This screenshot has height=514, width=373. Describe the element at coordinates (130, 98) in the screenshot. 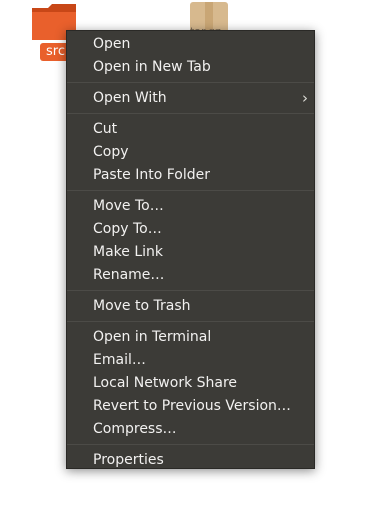

I see `menu-item-label: Open With` at that location.